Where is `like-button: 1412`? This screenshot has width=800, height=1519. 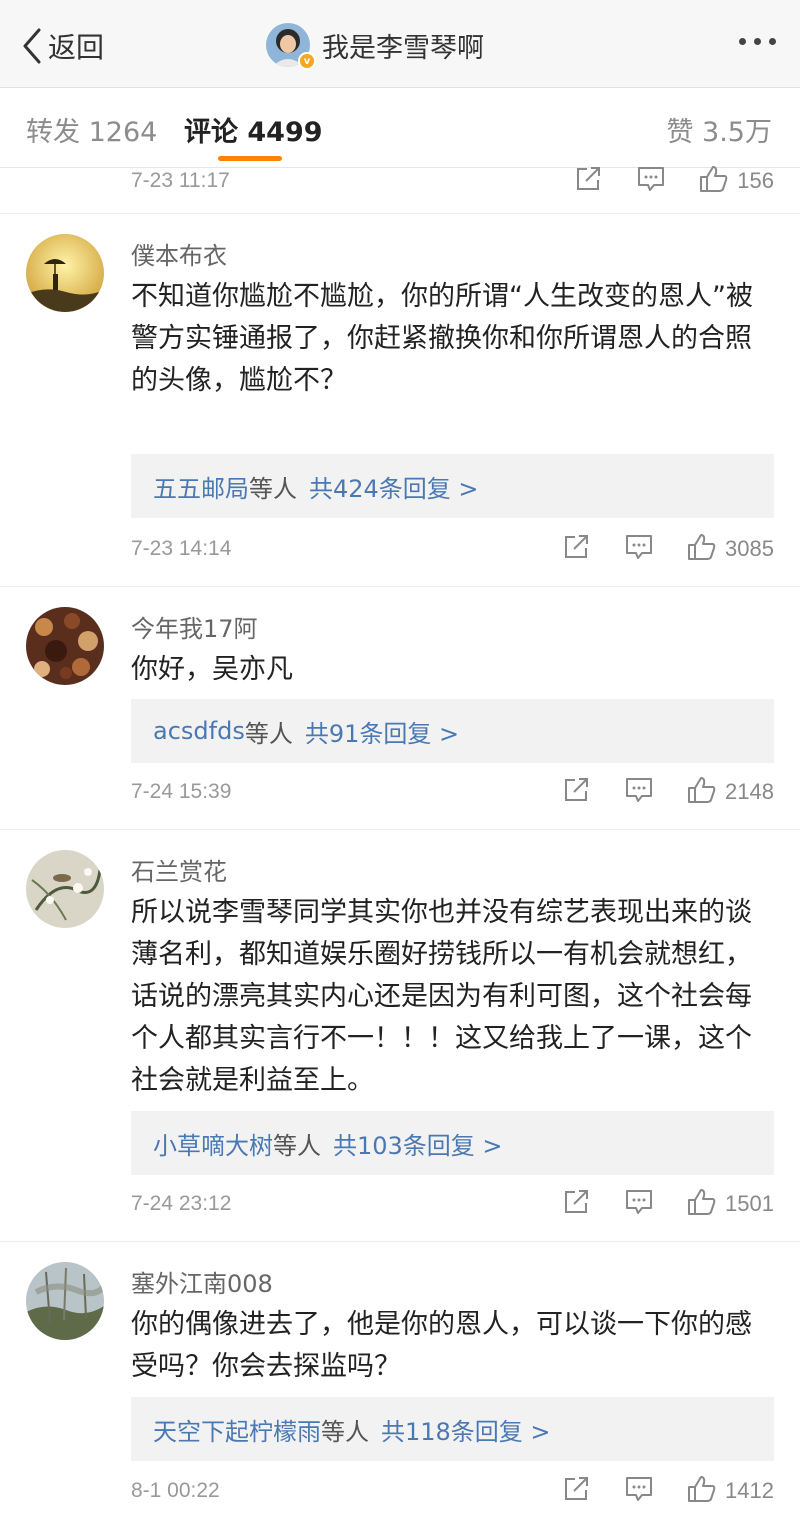 like-button: 1412 is located at coordinates (730, 1491).